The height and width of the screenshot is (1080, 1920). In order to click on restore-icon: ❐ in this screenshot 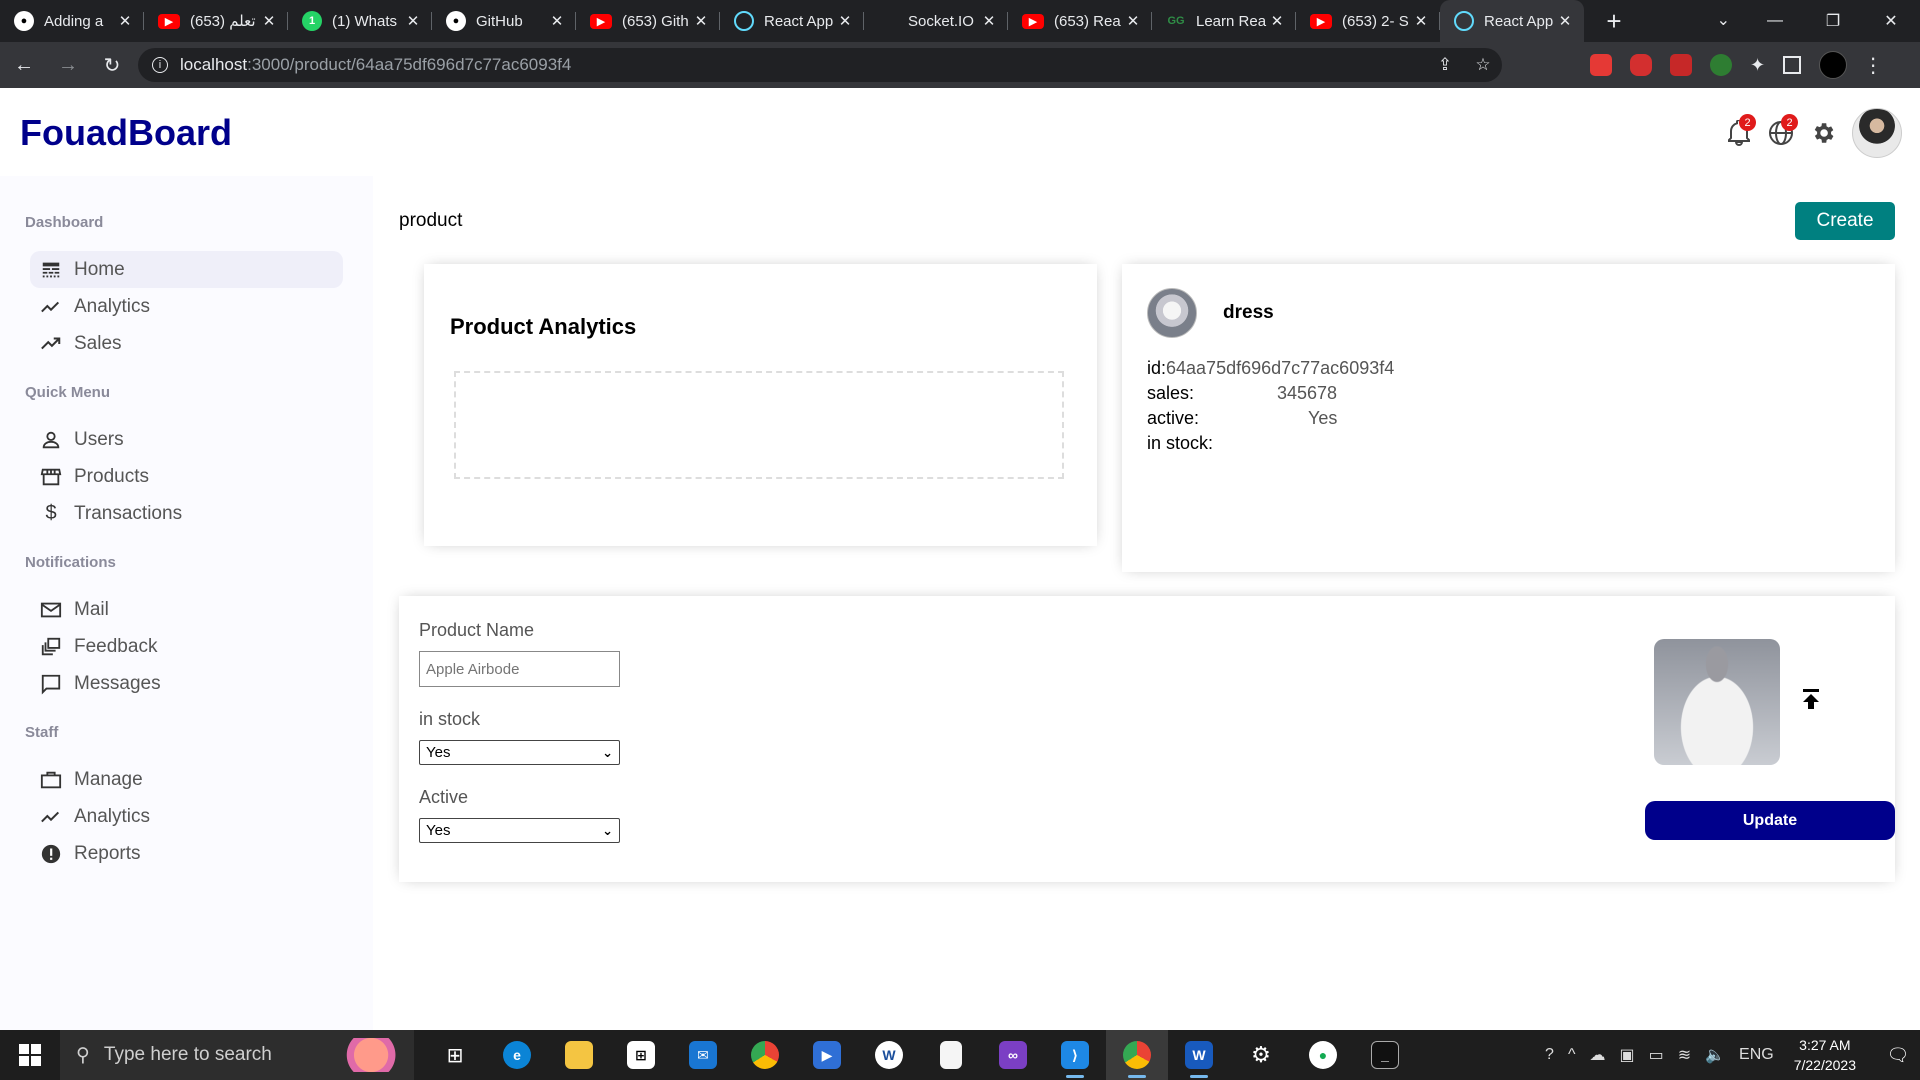, I will do `click(1833, 21)`.